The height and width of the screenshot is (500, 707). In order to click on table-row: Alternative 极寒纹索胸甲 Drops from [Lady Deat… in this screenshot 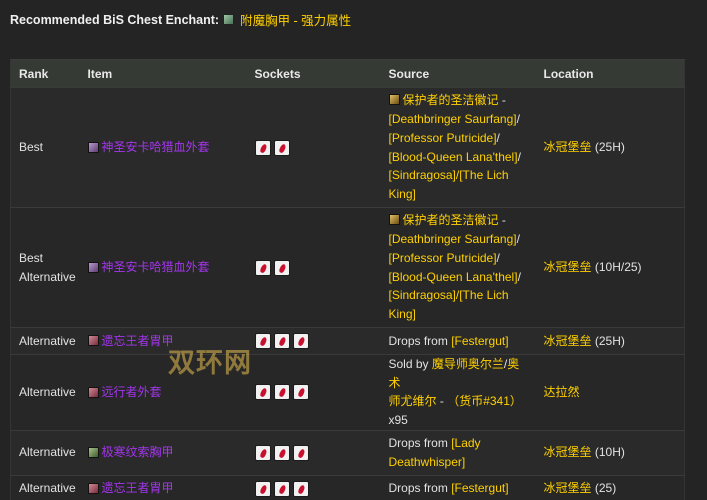, I will do `click(347, 452)`.